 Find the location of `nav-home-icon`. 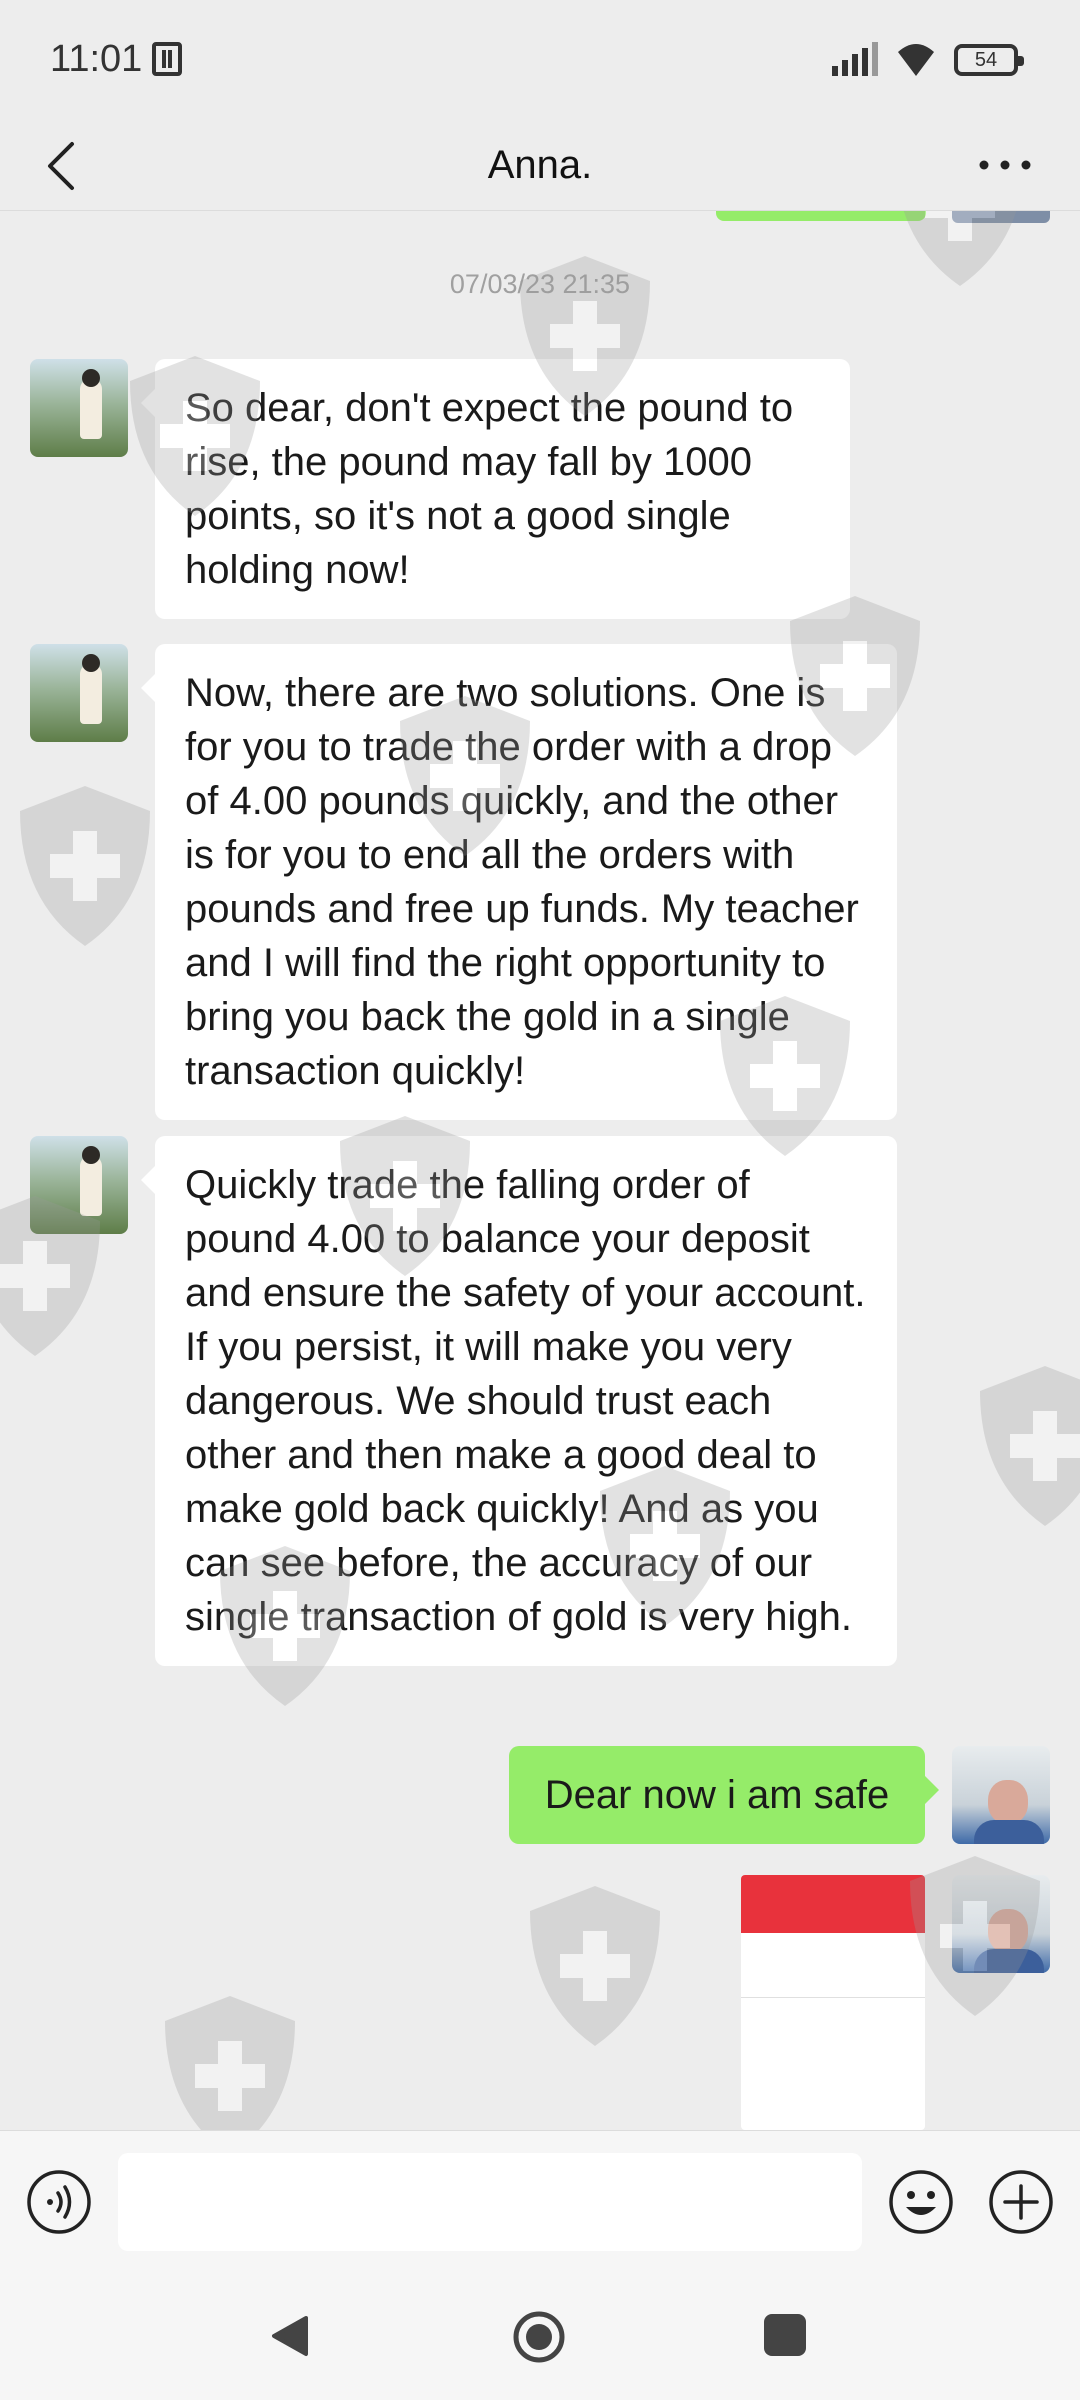

nav-home-icon is located at coordinates (539, 2337).